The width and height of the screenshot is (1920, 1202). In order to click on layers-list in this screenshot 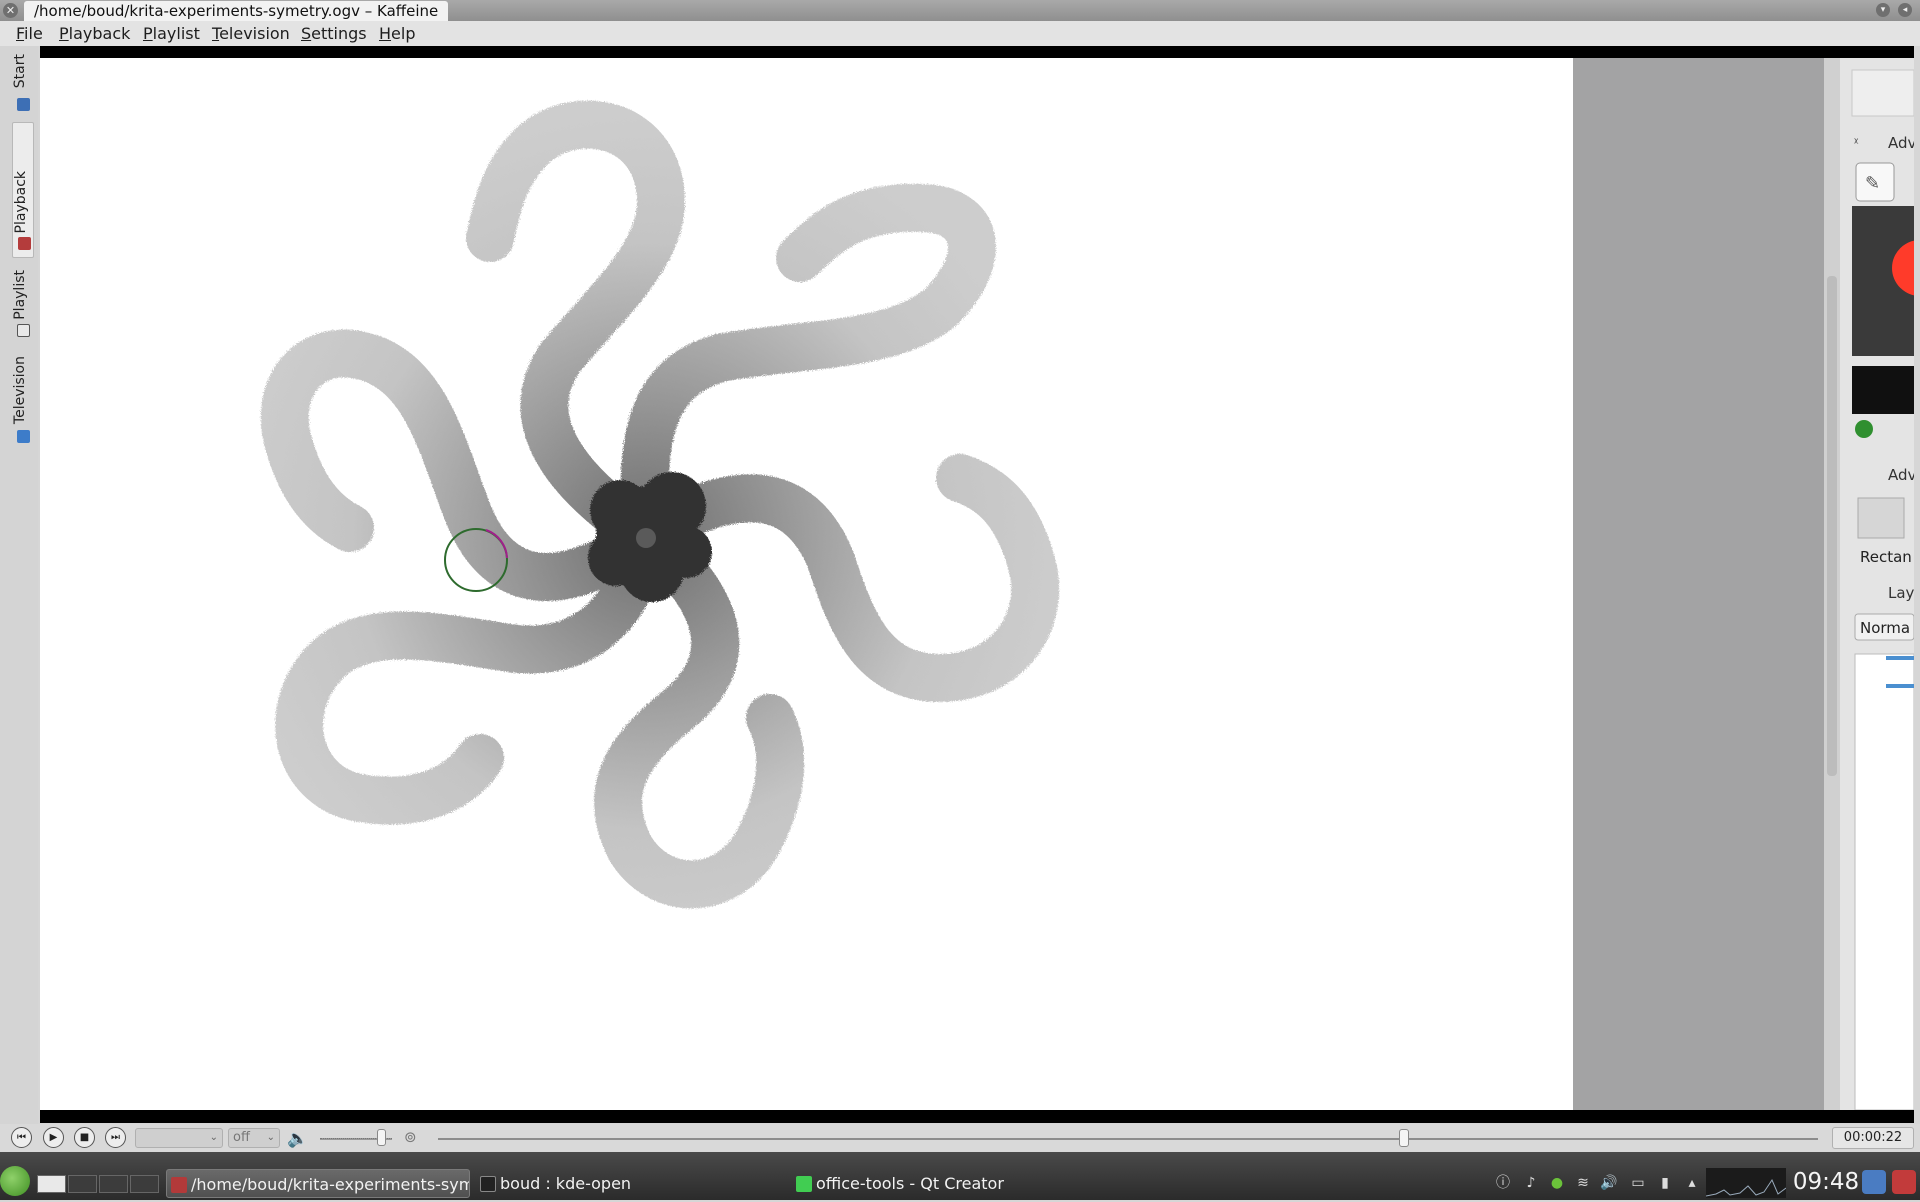, I will do `click(1884, 881)`.